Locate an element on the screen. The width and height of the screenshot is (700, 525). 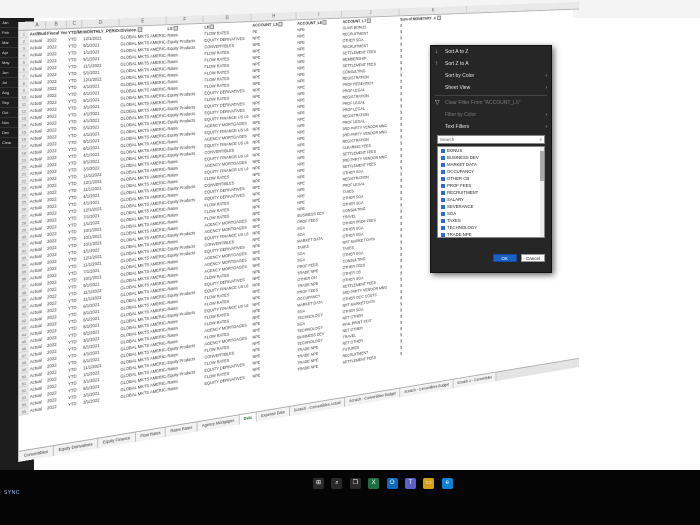
filter-item-label: OCCUPANCY is located at coordinates (460, 171).